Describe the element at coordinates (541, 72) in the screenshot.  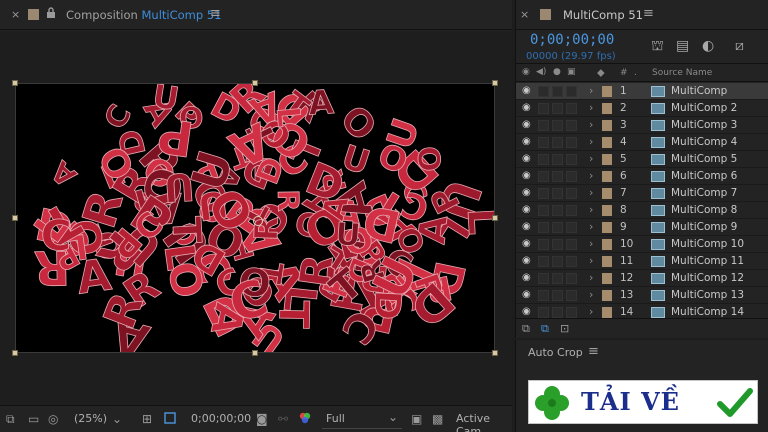
I see `audio-column-icon: ◀)` at that location.